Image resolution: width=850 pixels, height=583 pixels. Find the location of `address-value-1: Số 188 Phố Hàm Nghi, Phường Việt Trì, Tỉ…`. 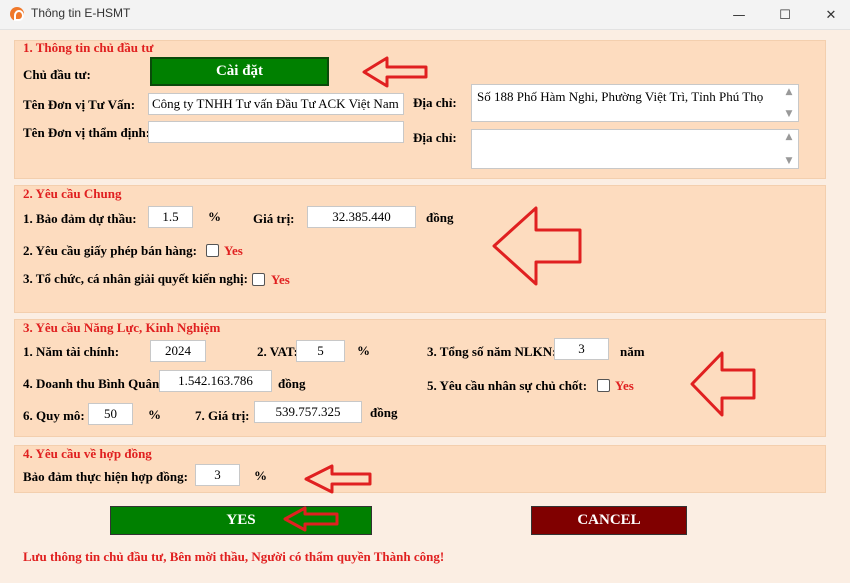

address-value-1: Số 188 Phố Hàm Nghi, Phường Việt Trì, Tỉ… is located at coordinates (620, 96).